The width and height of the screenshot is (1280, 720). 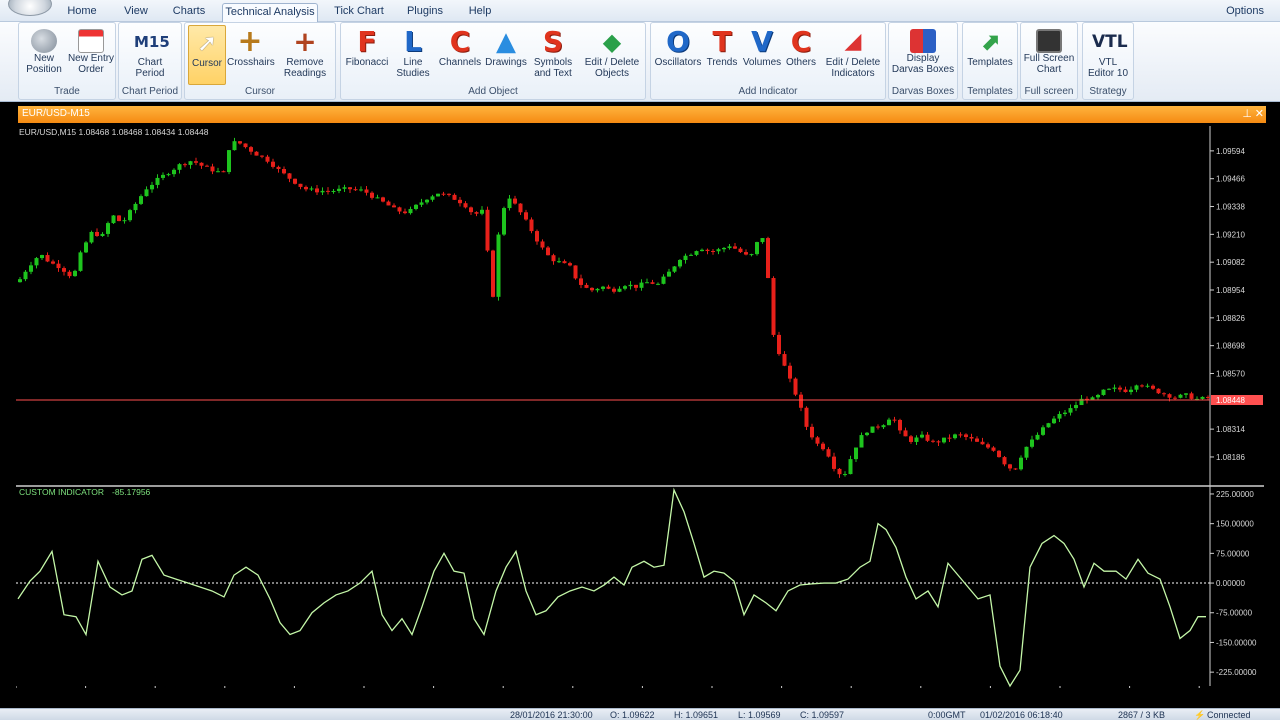 What do you see at coordinates (551, 715) in the screenshot?
I see `status-date: 28/01/2016 21:30:00` at bounding box center [551, 715].